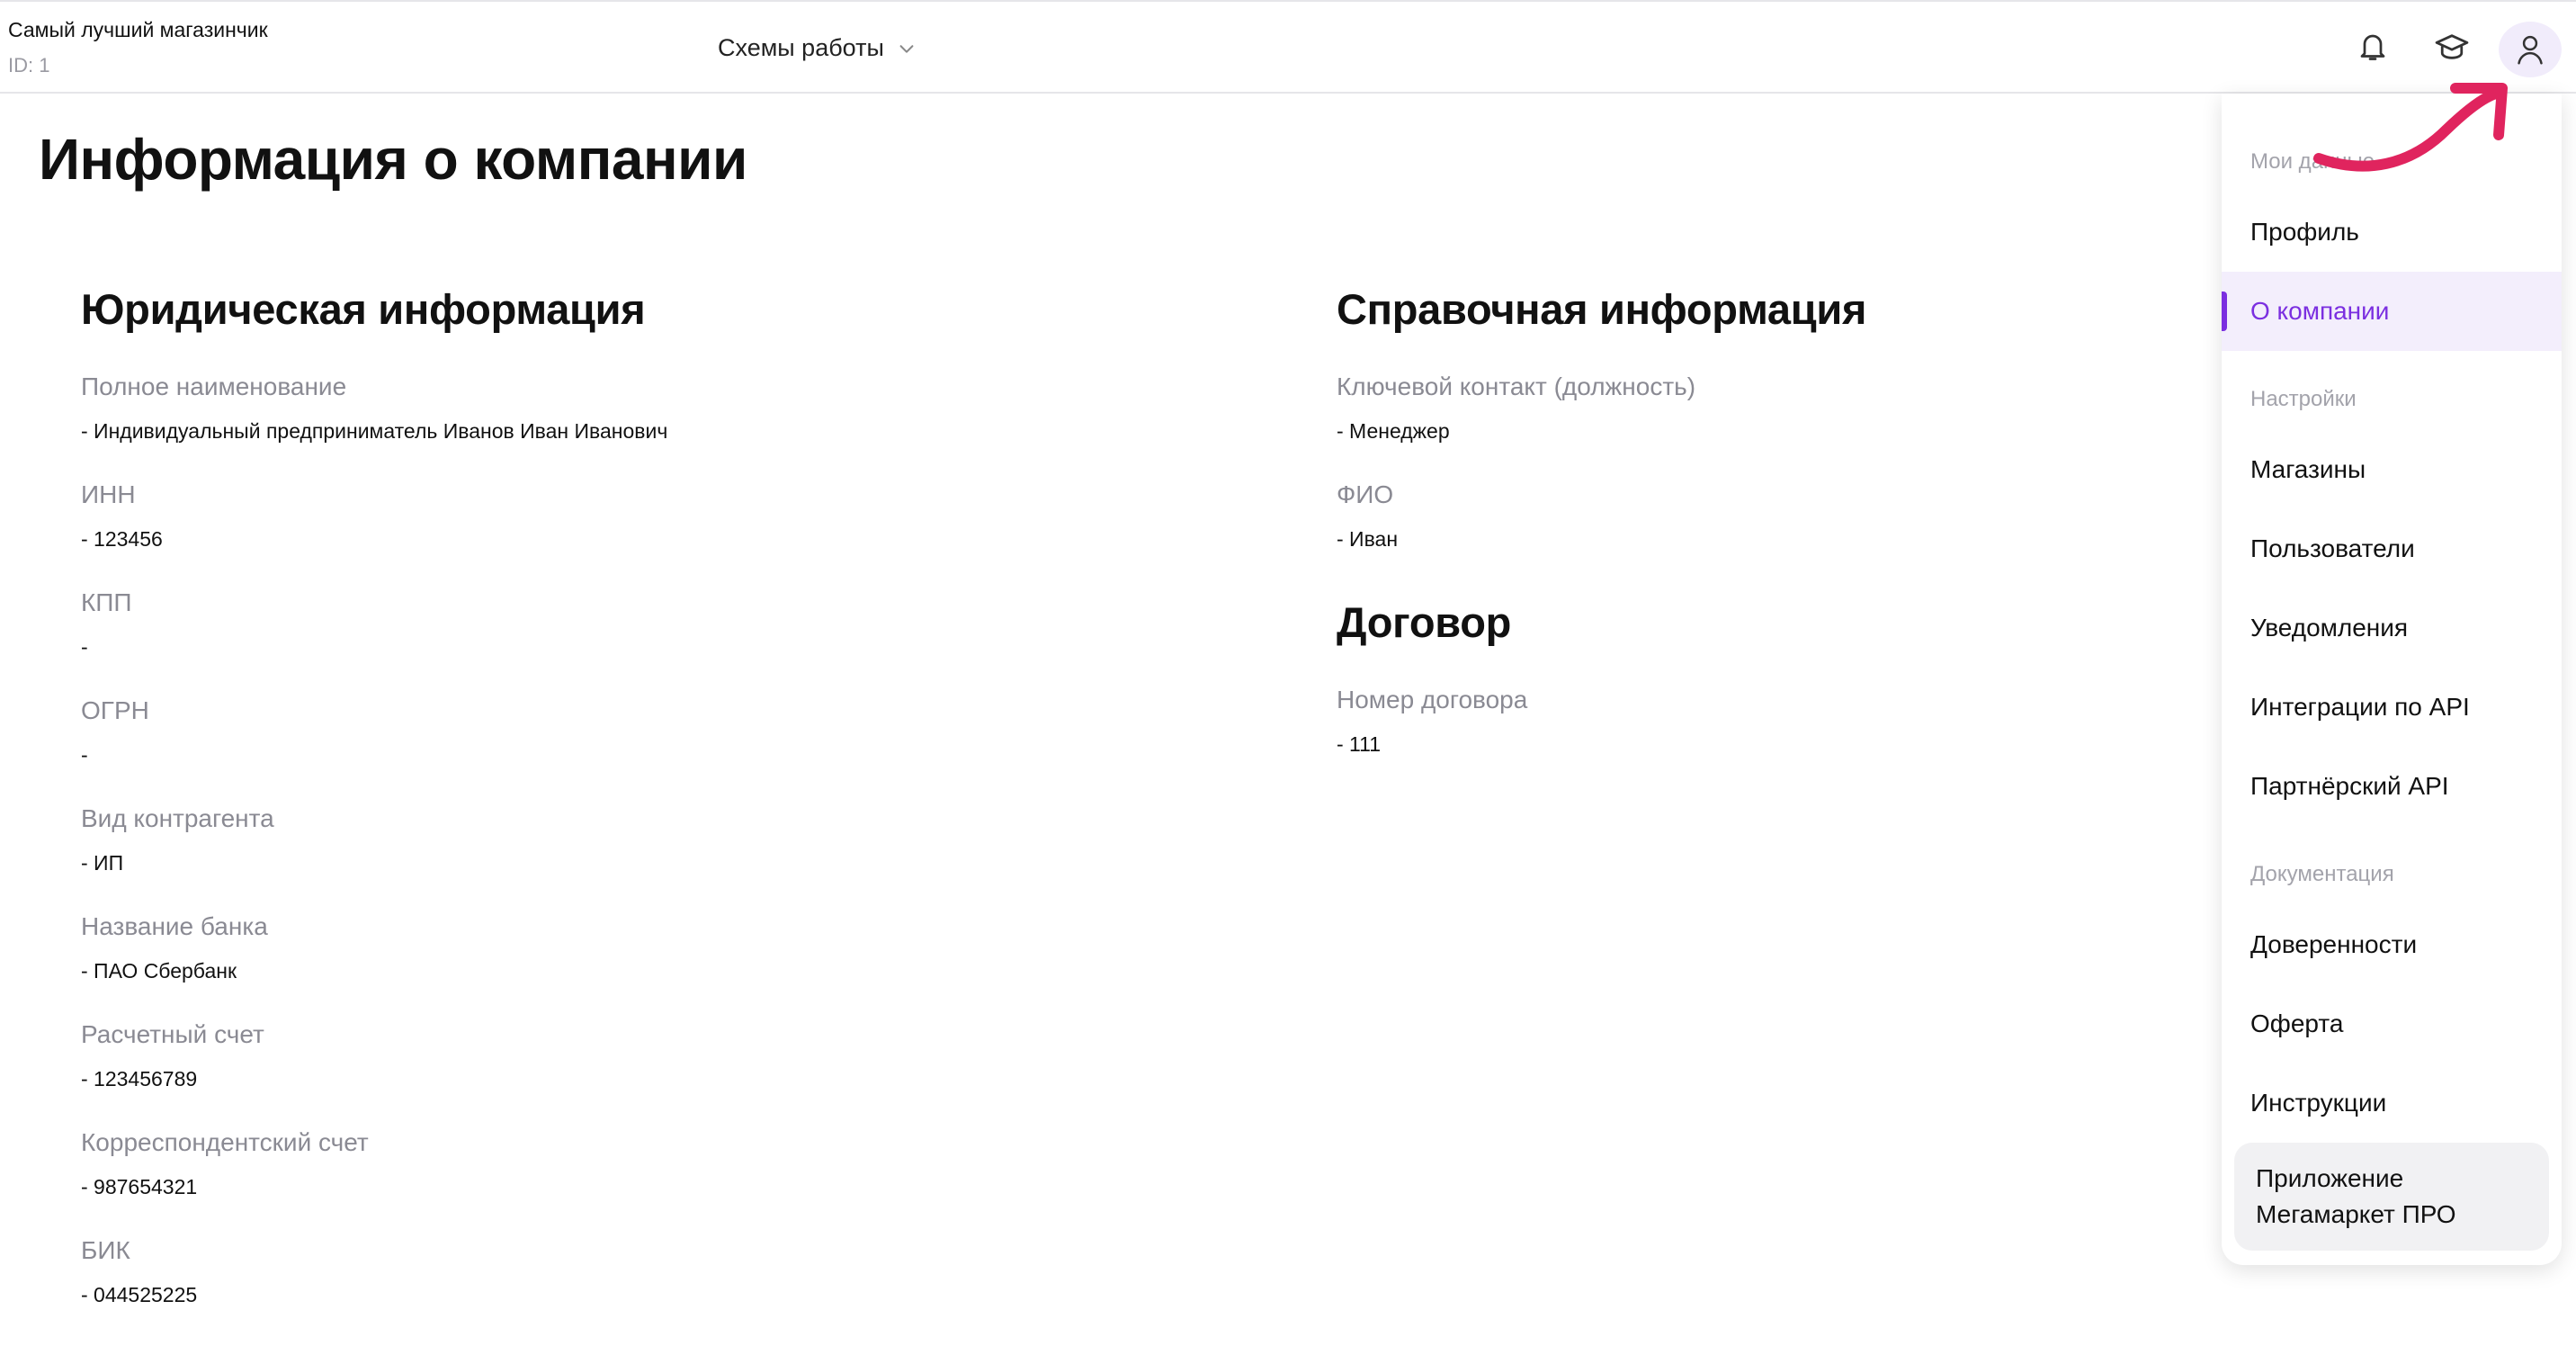 This screenshot has height=1364, width=2576. I want to click on bell-icon, so click(2372, 47).